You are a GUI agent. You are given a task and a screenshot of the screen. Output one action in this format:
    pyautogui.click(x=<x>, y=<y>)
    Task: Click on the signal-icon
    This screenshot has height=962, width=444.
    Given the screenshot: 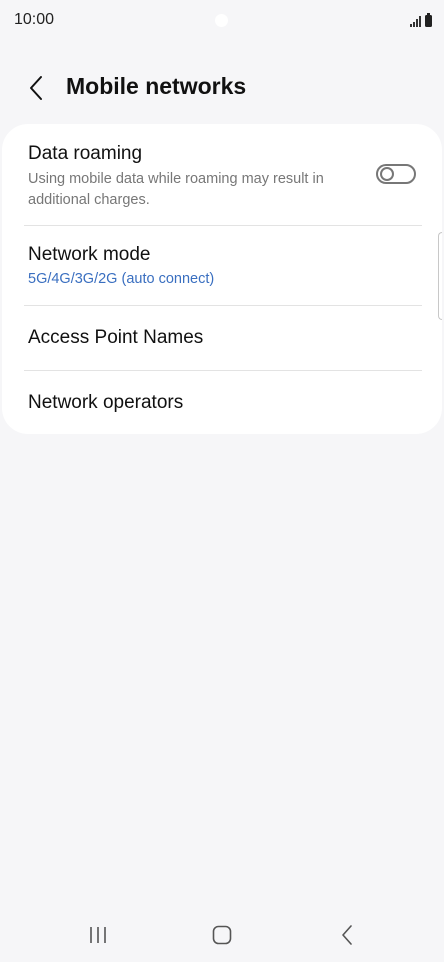 What is the action you would take?
    pyautogui.click(x=415, y=21)
    